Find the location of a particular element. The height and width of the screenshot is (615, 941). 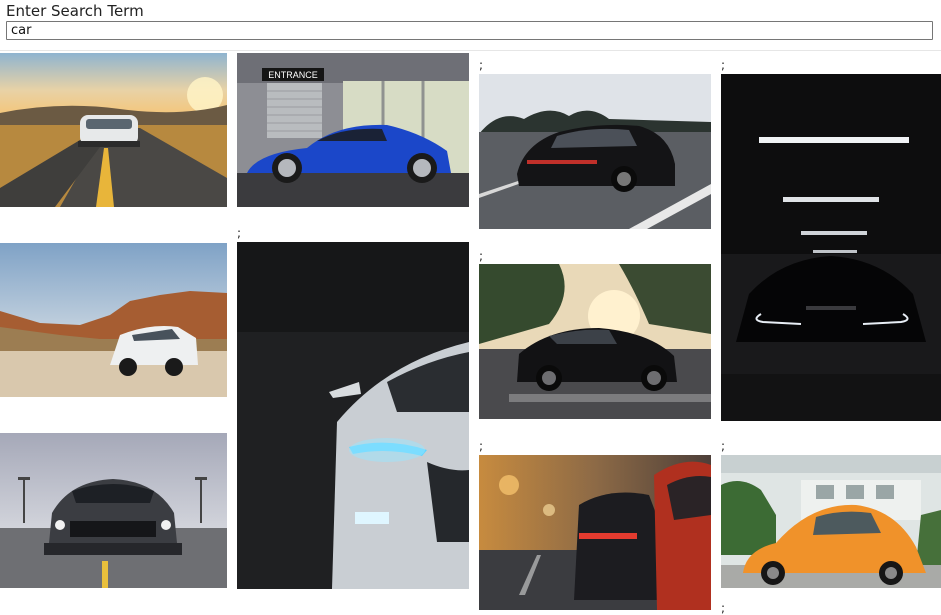

svg-text: ENTRANCE is located at coordinates (293, 75).